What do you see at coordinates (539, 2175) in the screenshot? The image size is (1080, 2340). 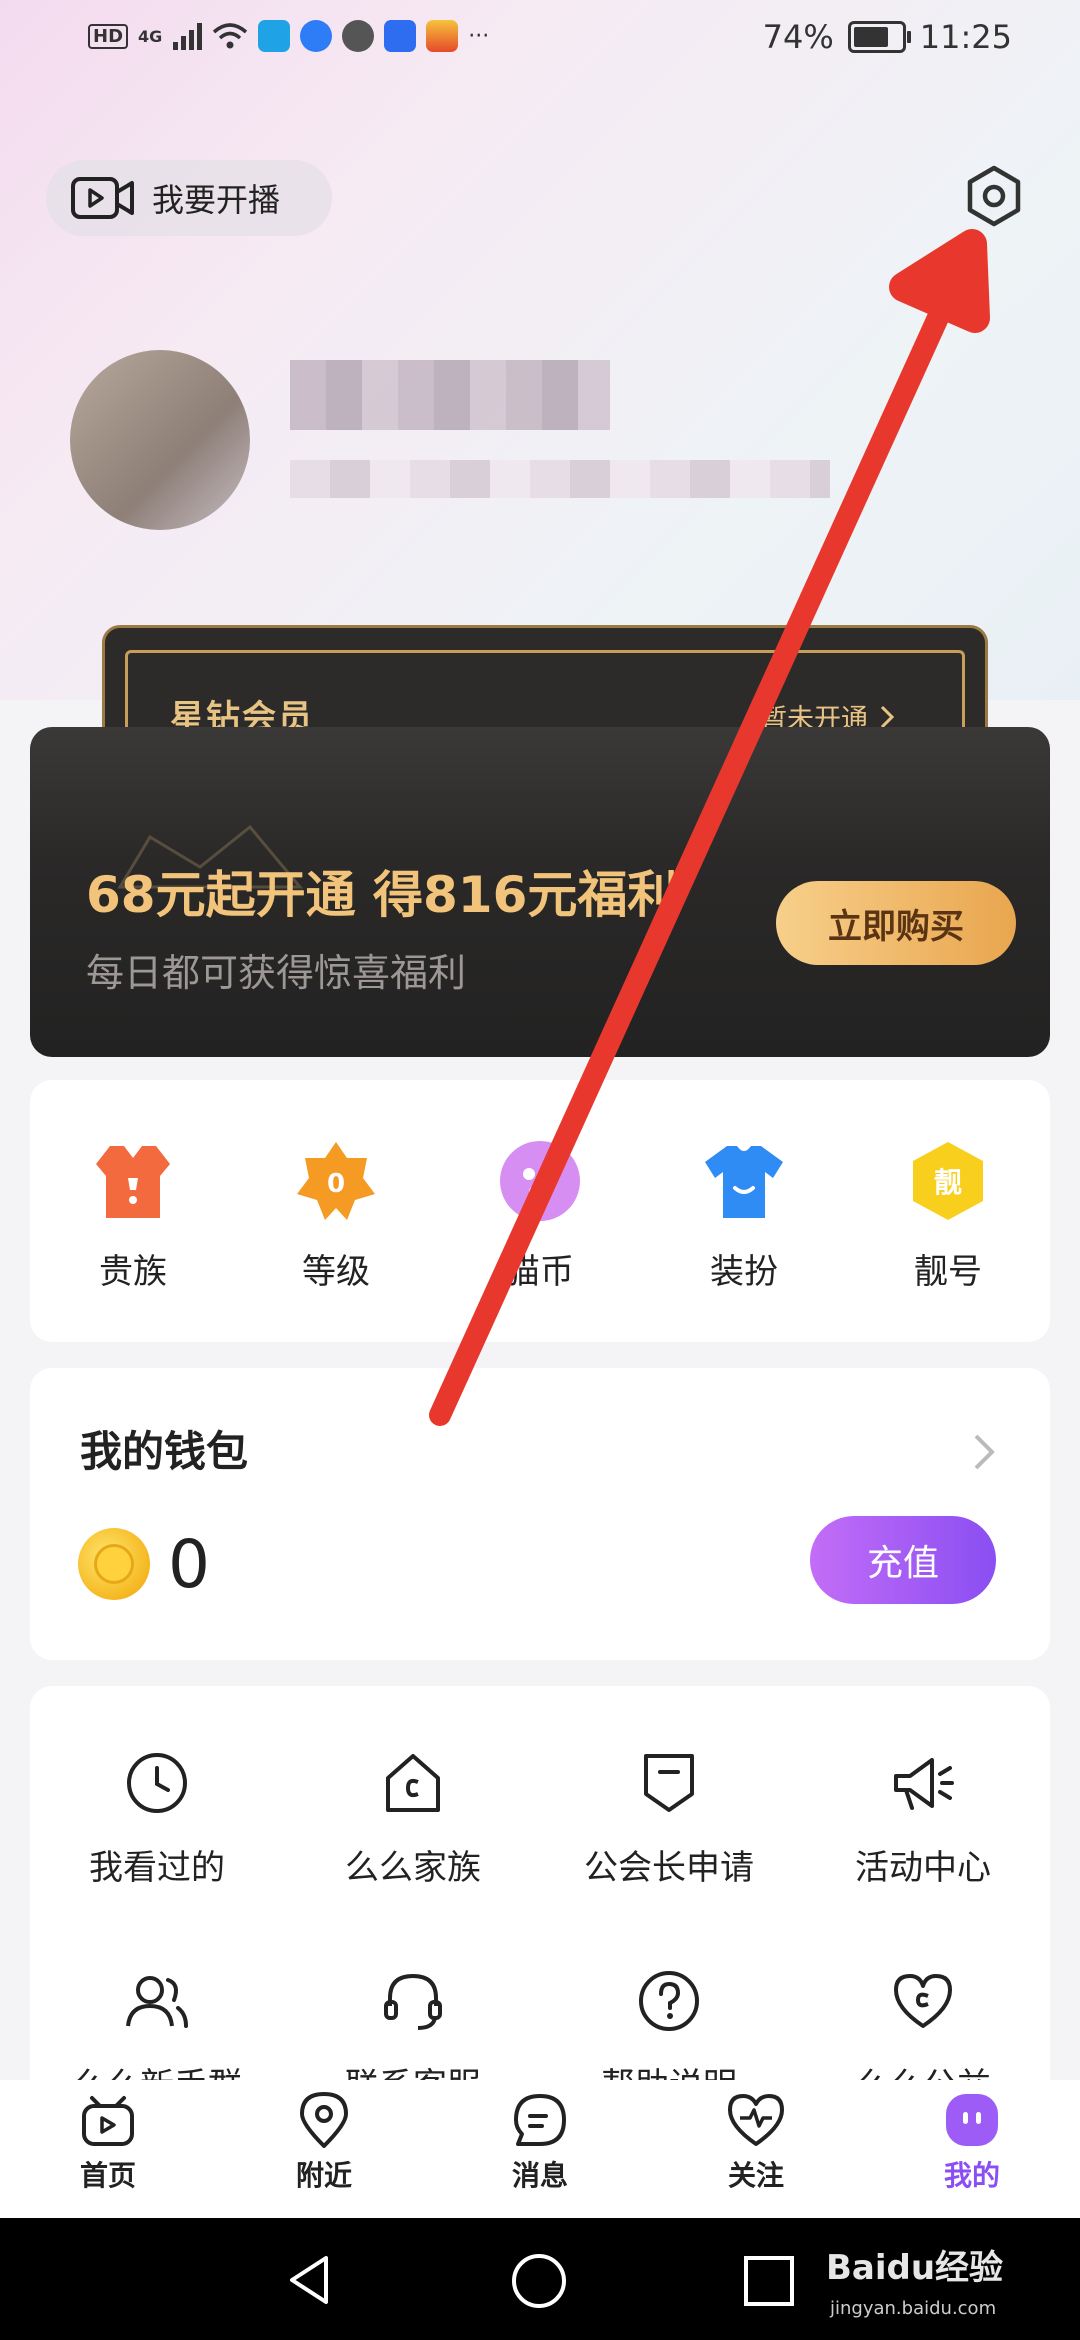 I see `nav-label-messages: 消息` at bounding box center [539, 2175].